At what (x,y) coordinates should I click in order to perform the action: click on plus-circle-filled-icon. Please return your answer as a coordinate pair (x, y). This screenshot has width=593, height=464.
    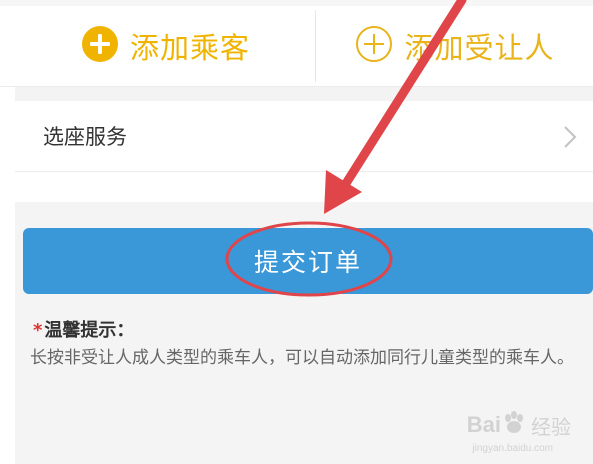
    Looking at the image, I should click on (100, 46).